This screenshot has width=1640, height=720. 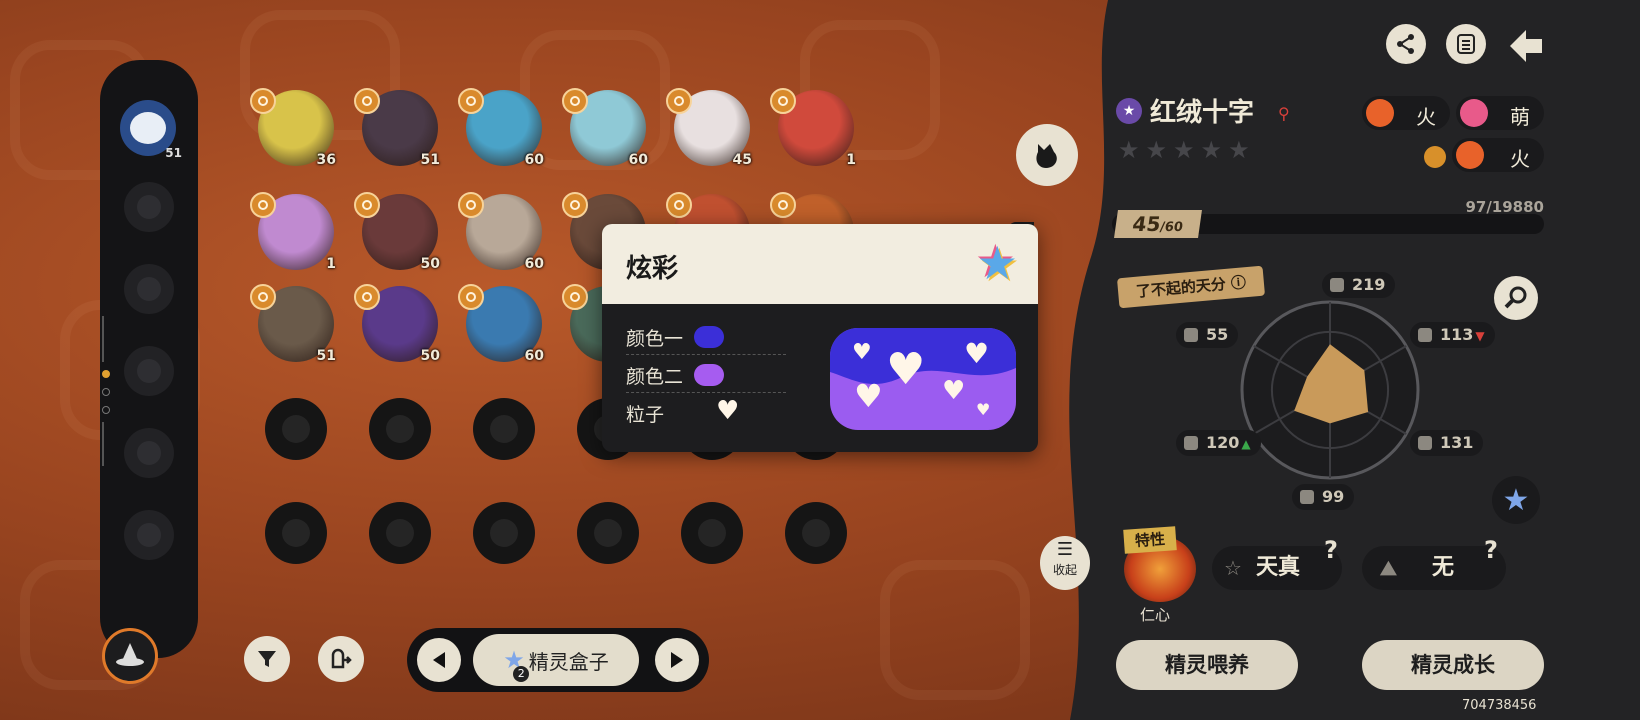 I want to click on fire-icon, so click(x=1380, y=113).